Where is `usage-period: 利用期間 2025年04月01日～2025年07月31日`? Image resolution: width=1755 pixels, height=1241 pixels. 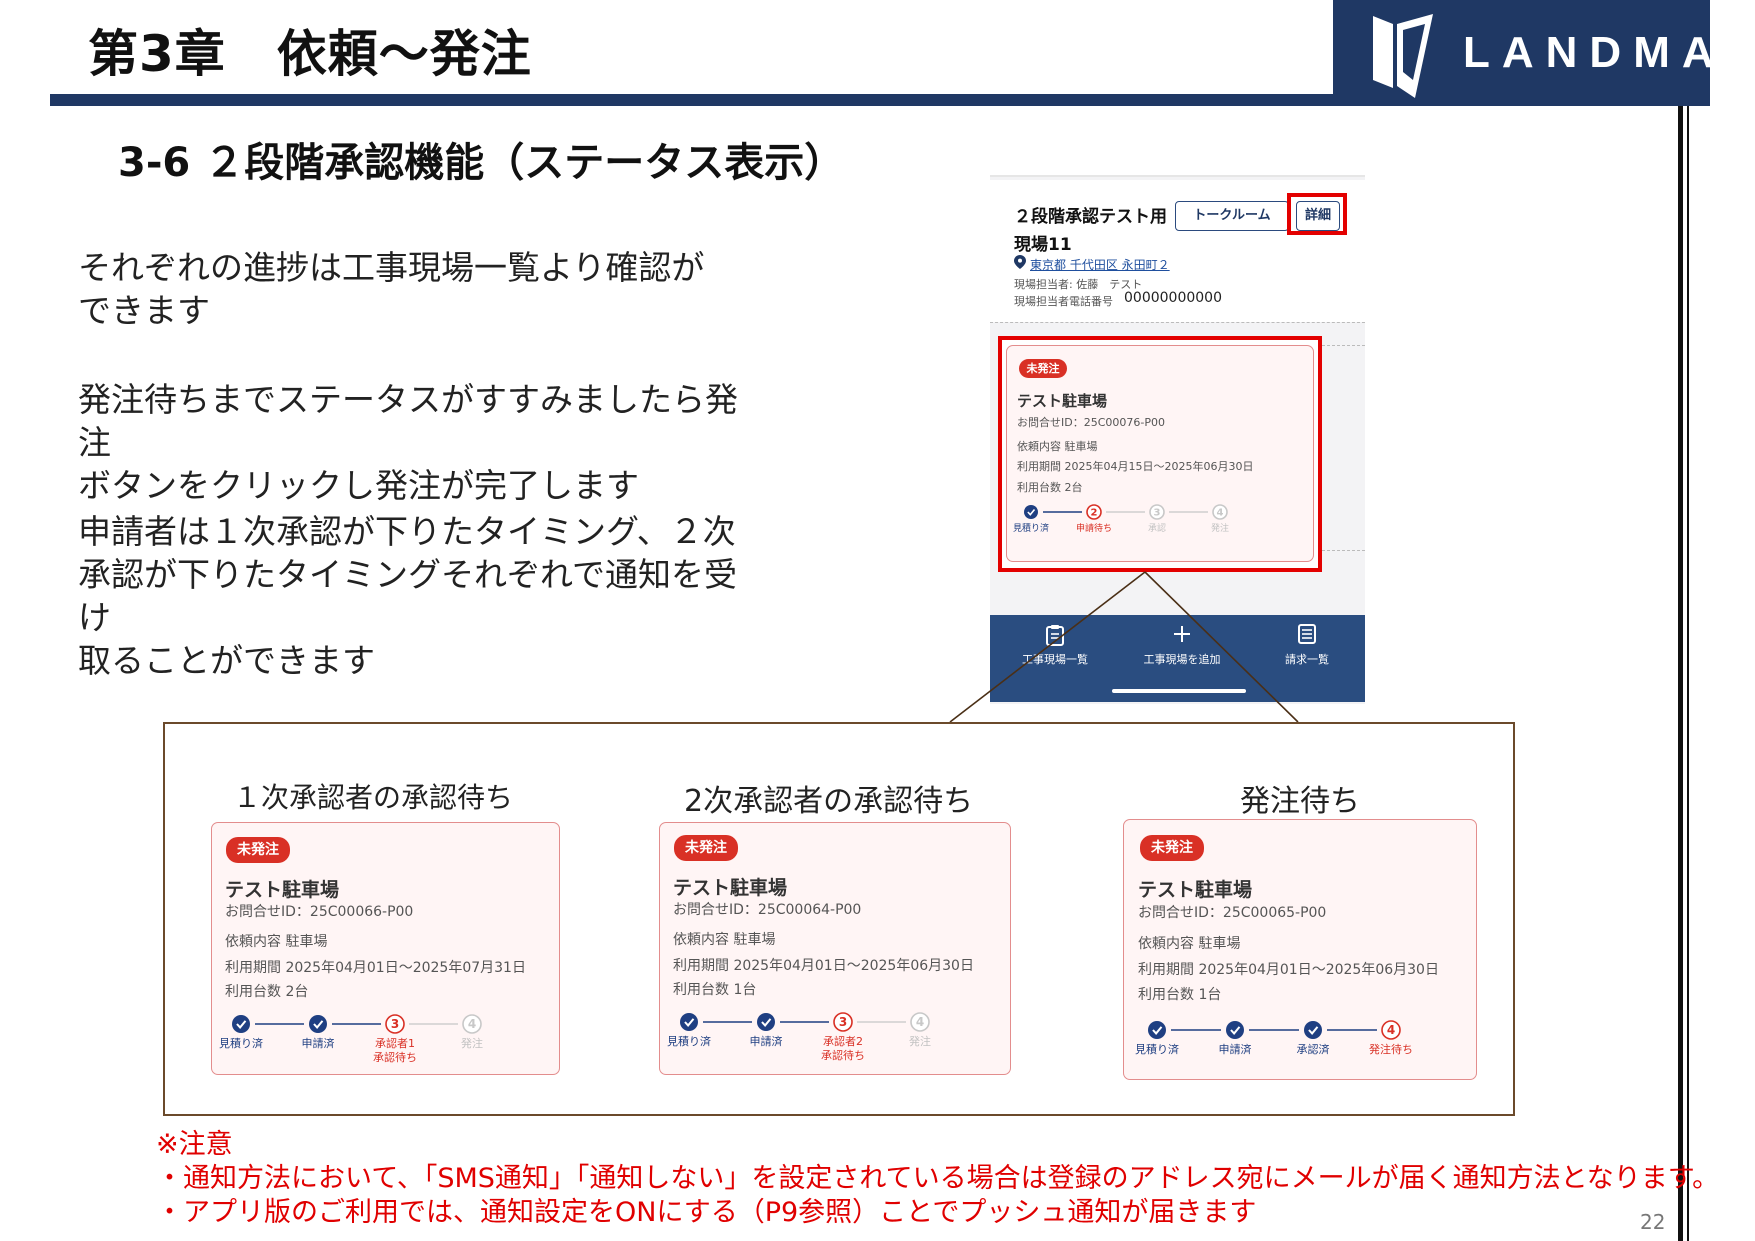 usage-period: 利用期間 2025年04月01日～2025年07月31日 is located at coordinates (375, 968).